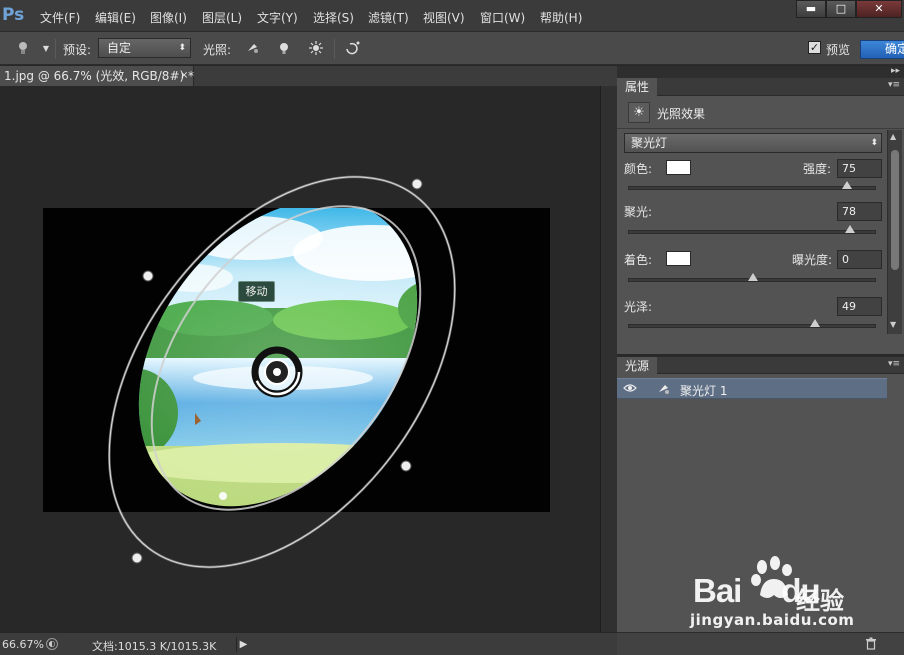  I want to click on gloss-input: 49, so click(859, 306).